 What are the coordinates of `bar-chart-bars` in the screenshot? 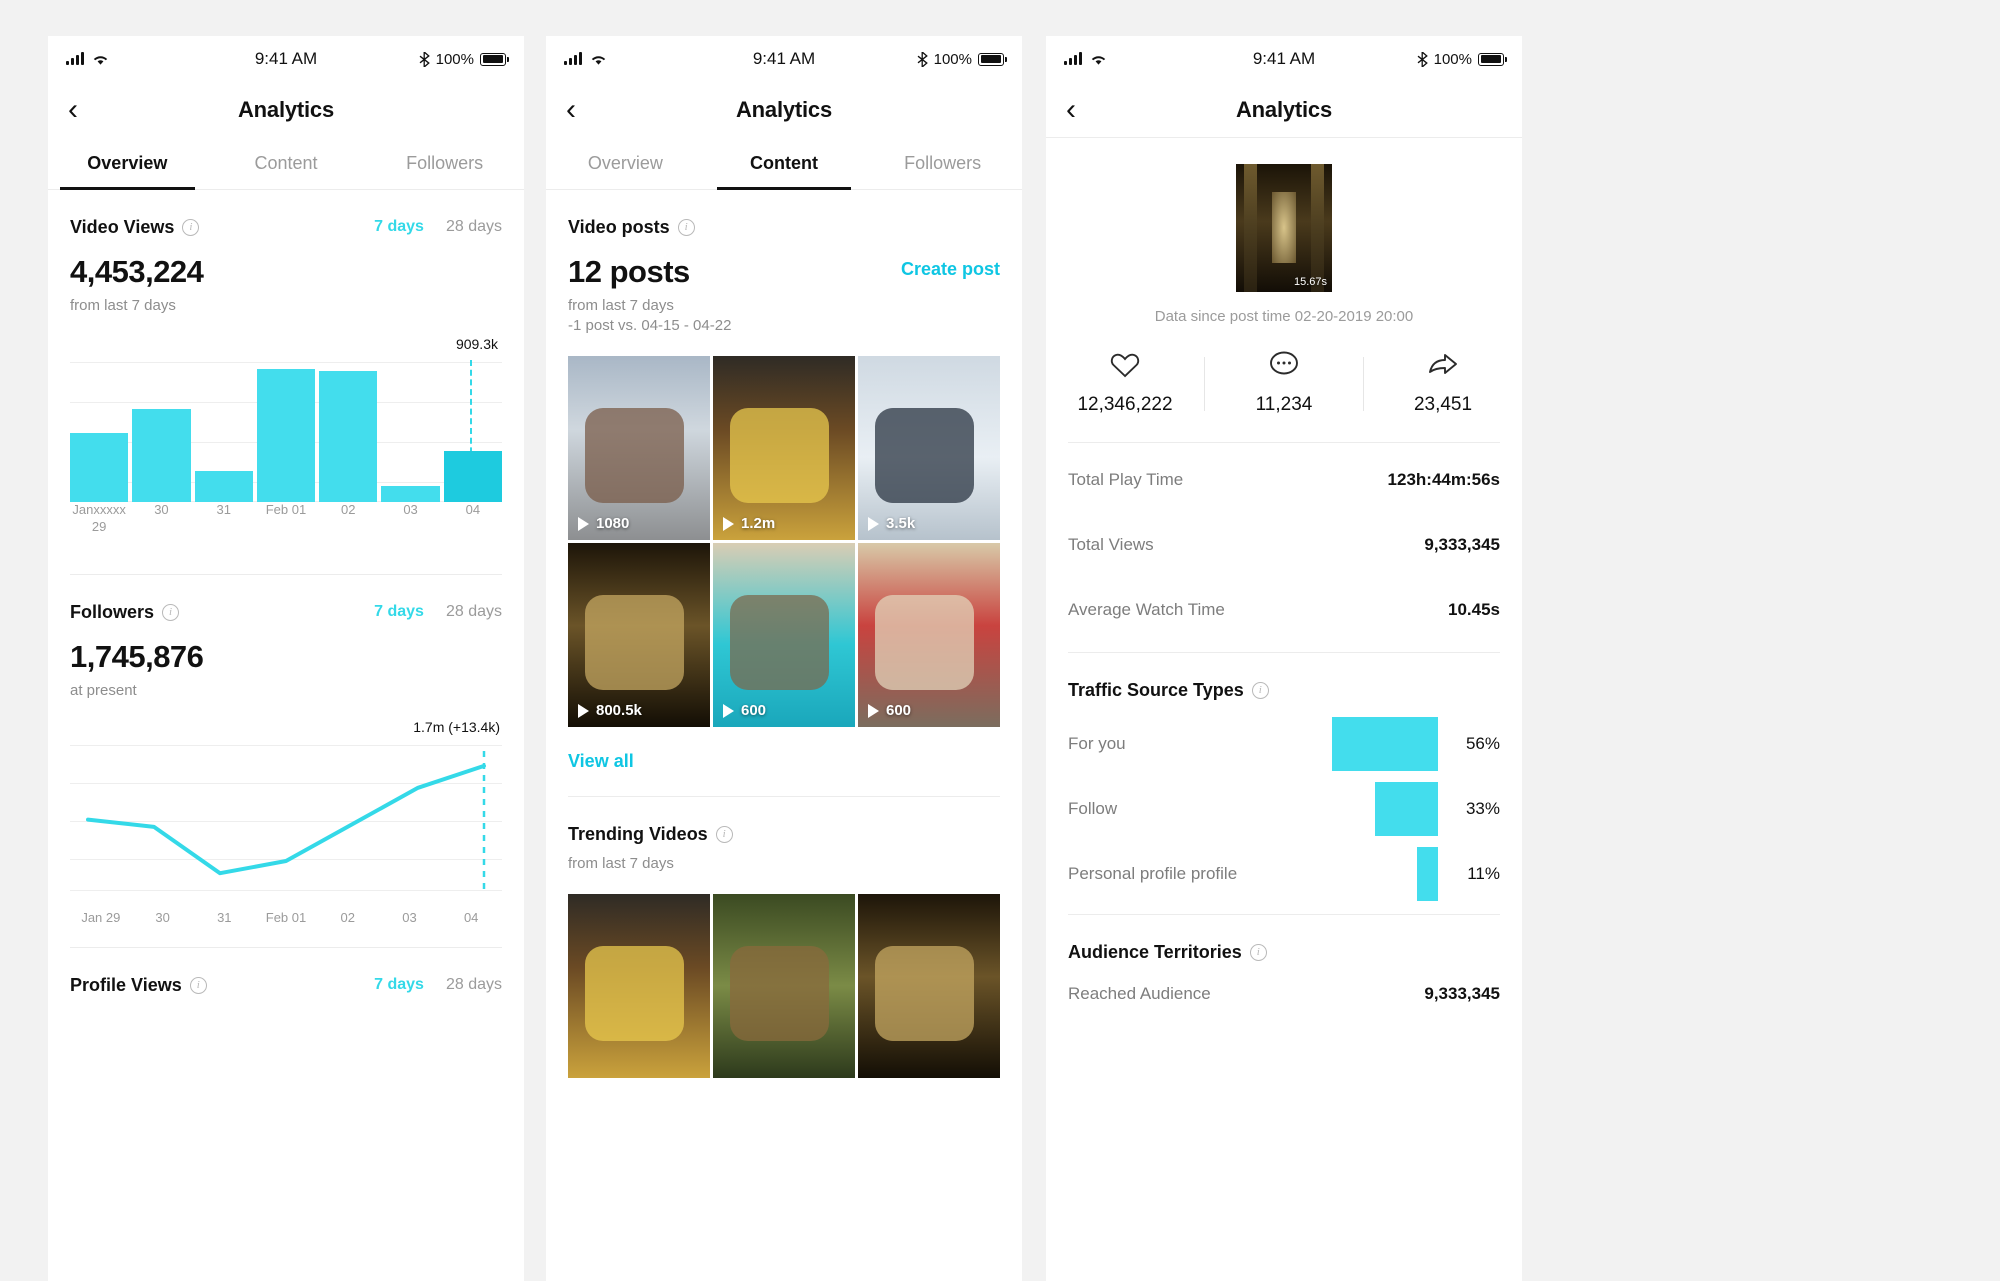 It's located at (286, 432).